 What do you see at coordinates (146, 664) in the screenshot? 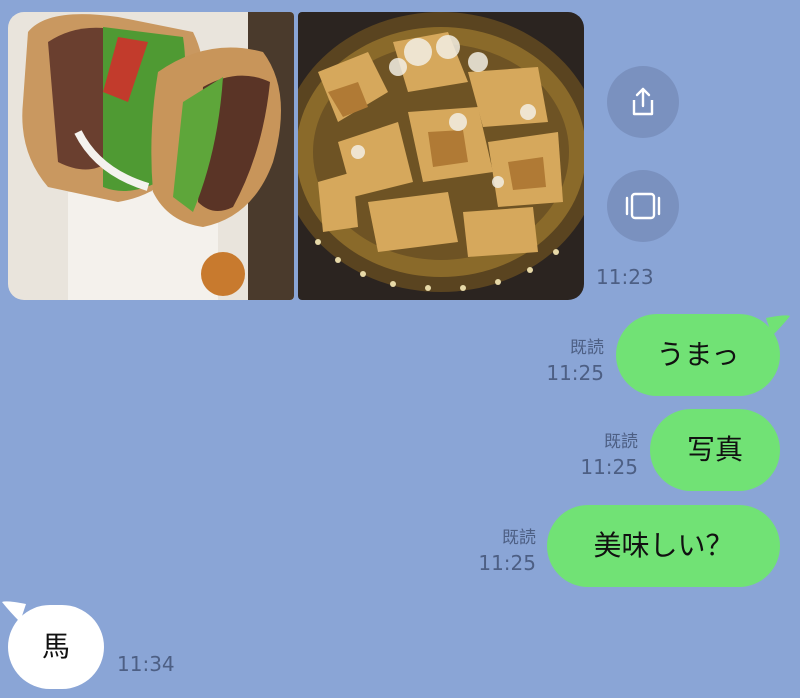
I see `incoming-message-time: 11:34` at bounding box center [146, 664].